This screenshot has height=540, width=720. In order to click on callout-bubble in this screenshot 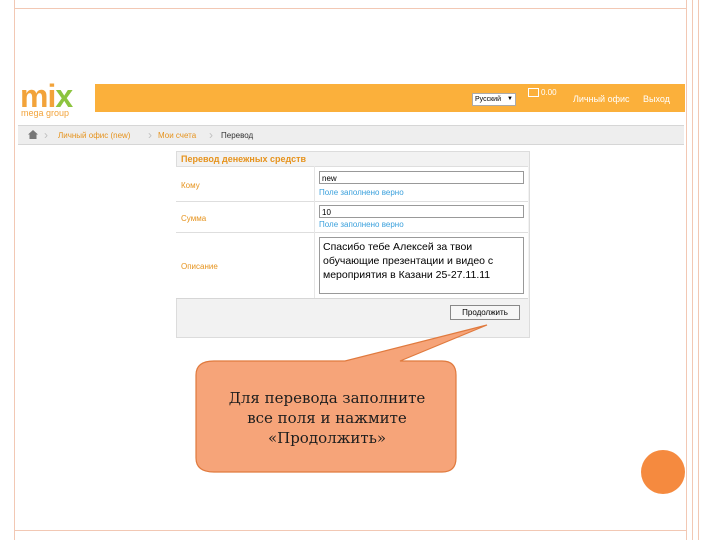, I will do `click(341, 398)`.